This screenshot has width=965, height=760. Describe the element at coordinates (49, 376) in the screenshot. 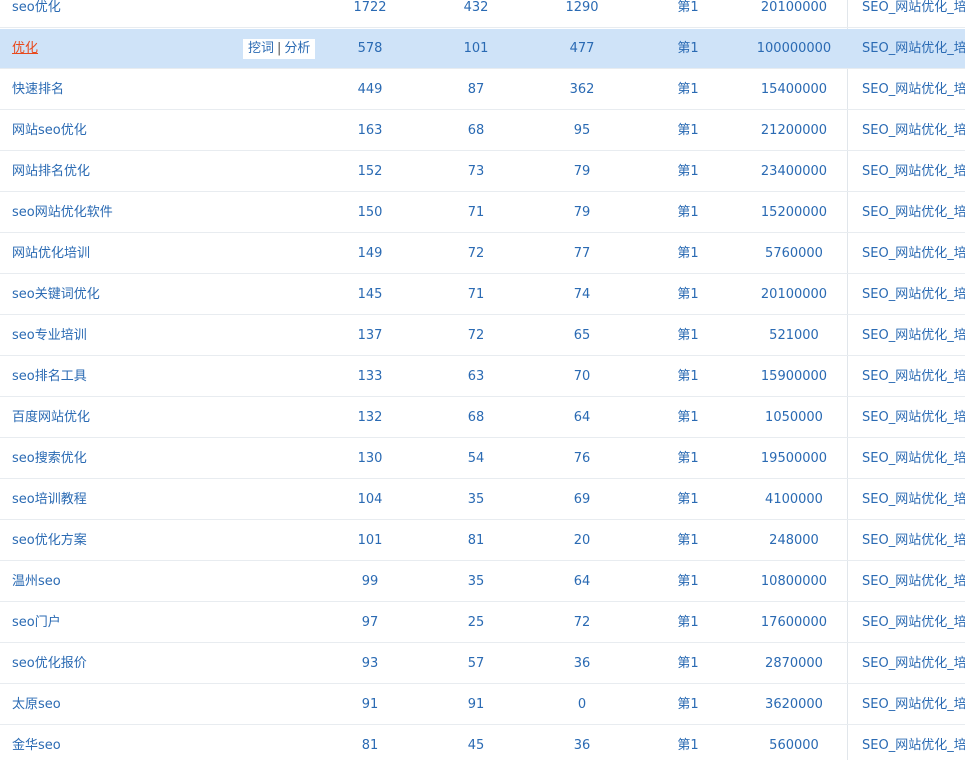

I see `keyword-link: seo排名工具` at that location.